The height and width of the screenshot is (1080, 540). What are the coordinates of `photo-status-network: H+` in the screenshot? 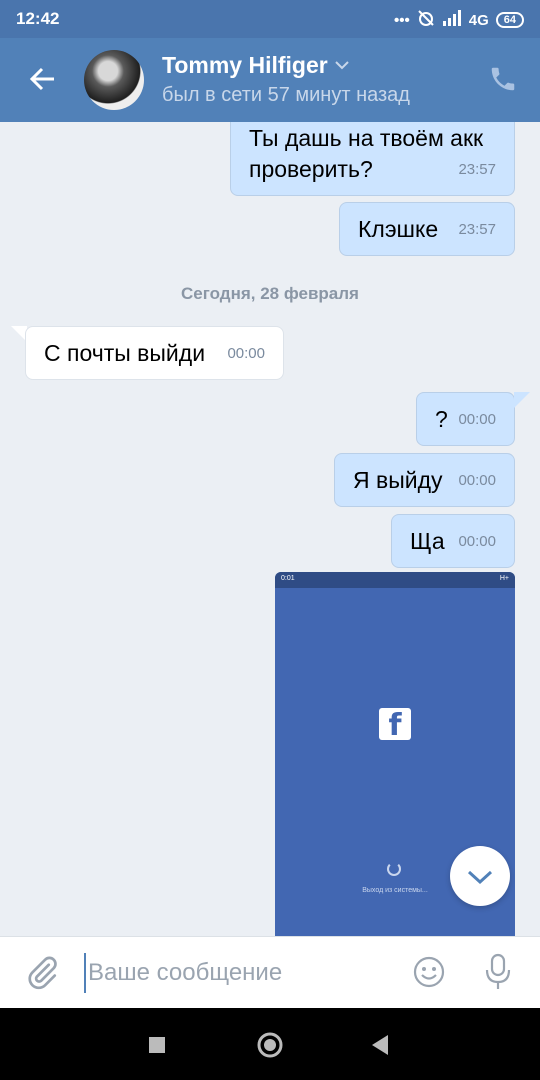 It's located at (504, 578).